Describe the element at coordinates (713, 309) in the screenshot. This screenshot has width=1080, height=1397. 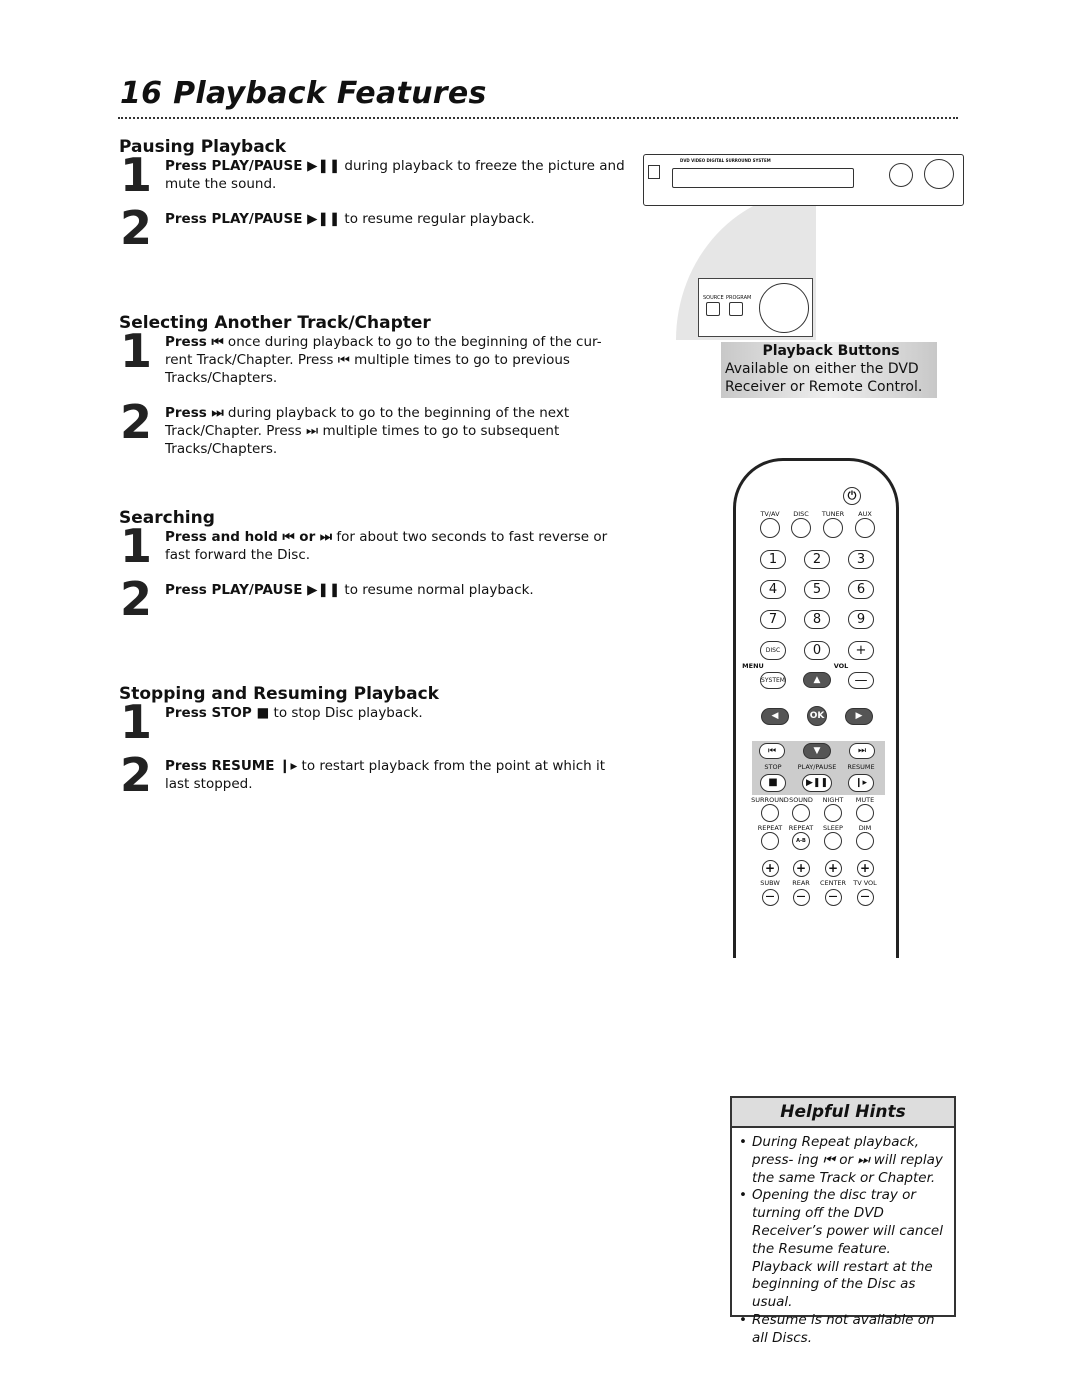
I see `source-button-icon` at that location.